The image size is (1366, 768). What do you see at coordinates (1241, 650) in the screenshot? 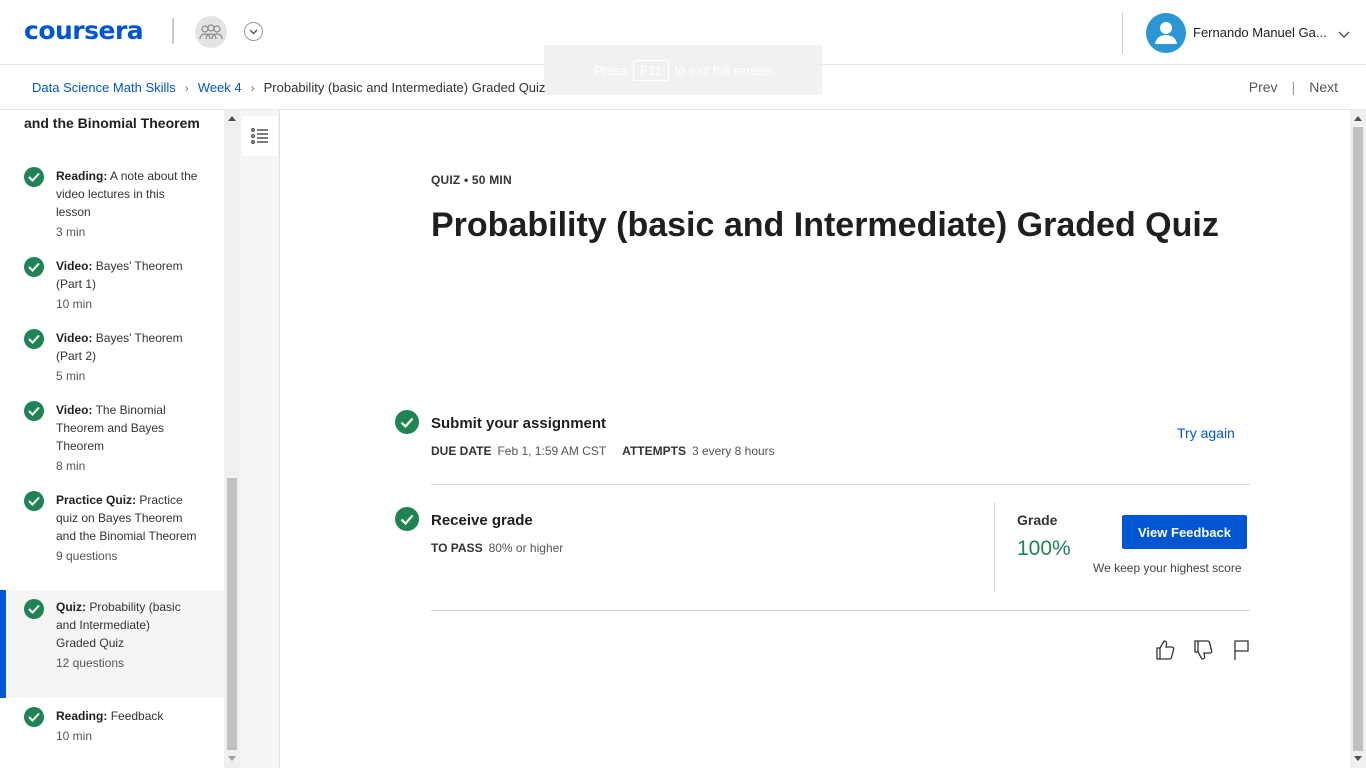
I see `flag-icon` at bounding box center [1241, 650].